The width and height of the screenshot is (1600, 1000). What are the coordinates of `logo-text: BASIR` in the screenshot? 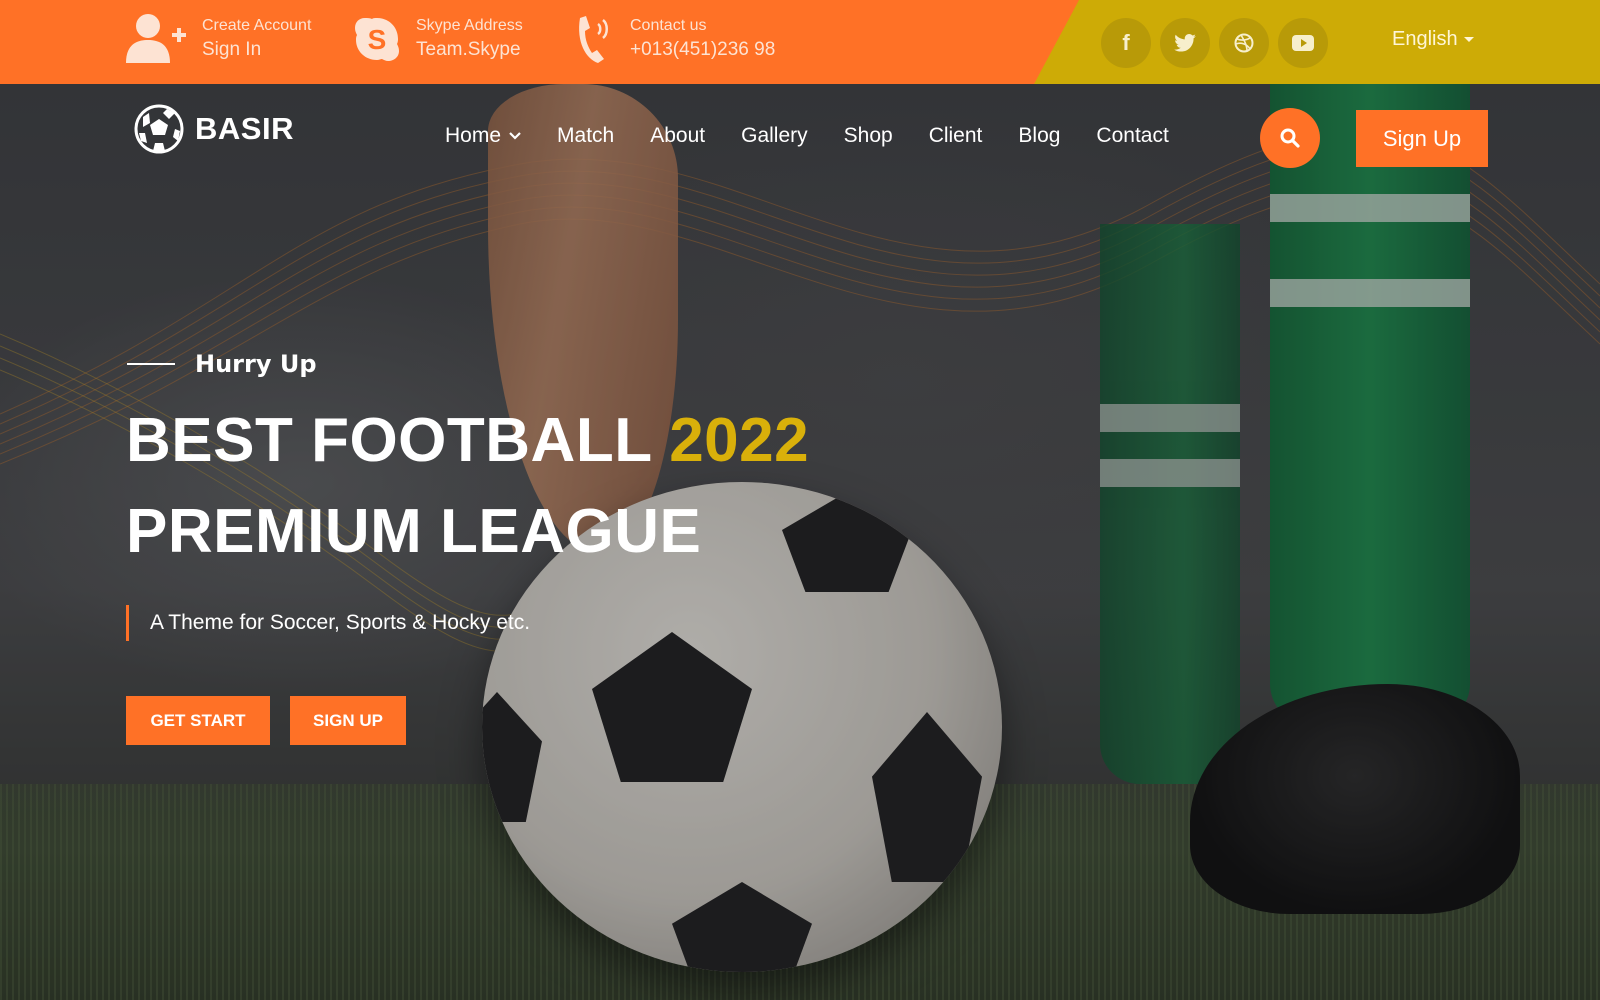 It's located at (244, 128).